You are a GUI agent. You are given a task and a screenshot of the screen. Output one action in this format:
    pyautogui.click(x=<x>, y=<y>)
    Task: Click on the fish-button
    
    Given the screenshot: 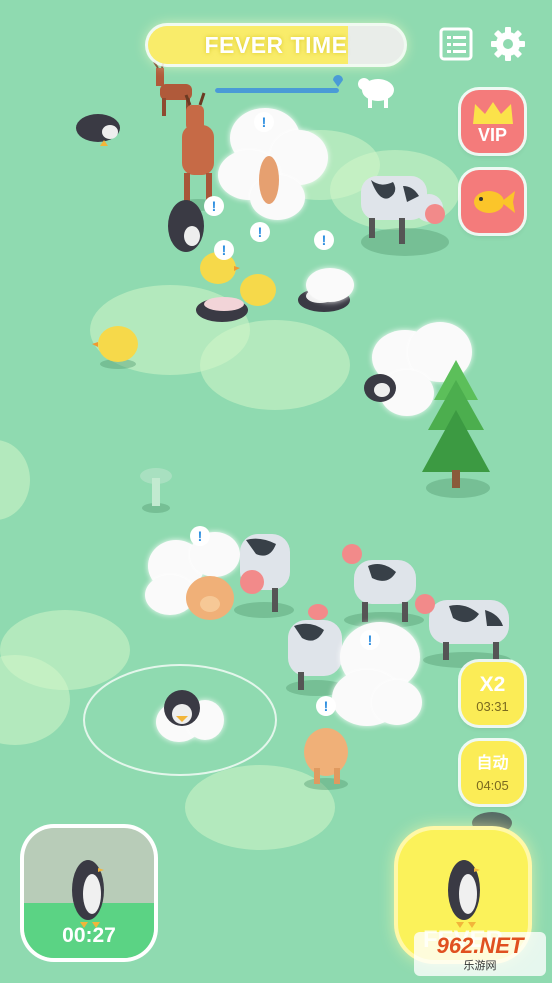 What is the action you would take?
    pyautogui.click(x=492, y=201)
    